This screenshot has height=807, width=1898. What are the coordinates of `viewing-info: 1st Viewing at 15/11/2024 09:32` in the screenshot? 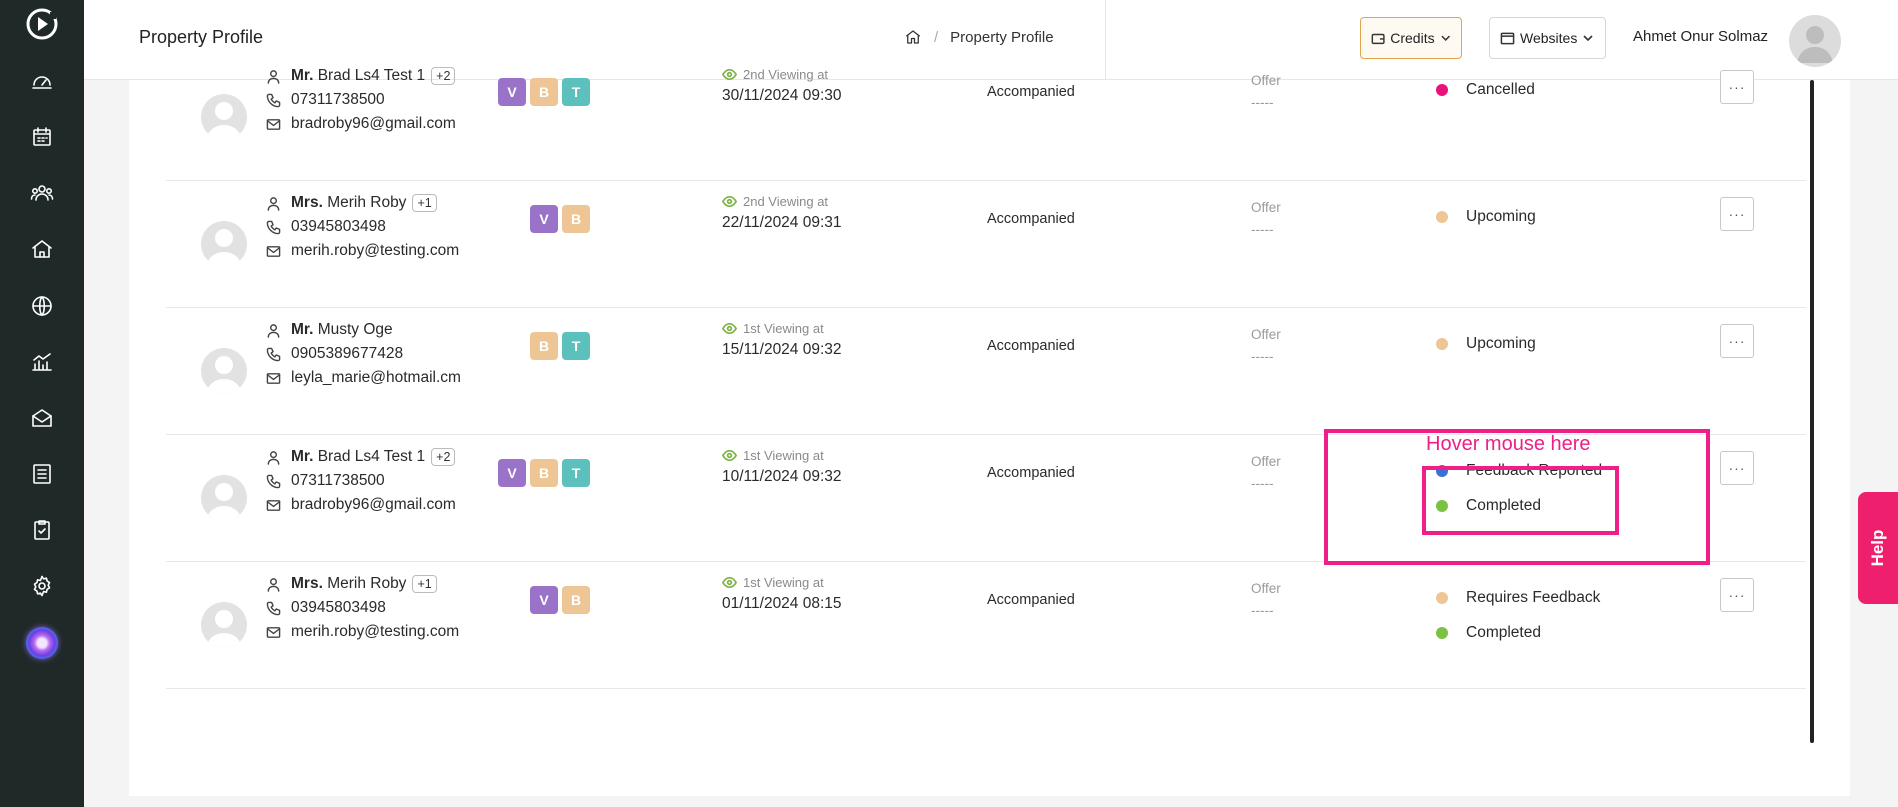 It's located at (782, 338).